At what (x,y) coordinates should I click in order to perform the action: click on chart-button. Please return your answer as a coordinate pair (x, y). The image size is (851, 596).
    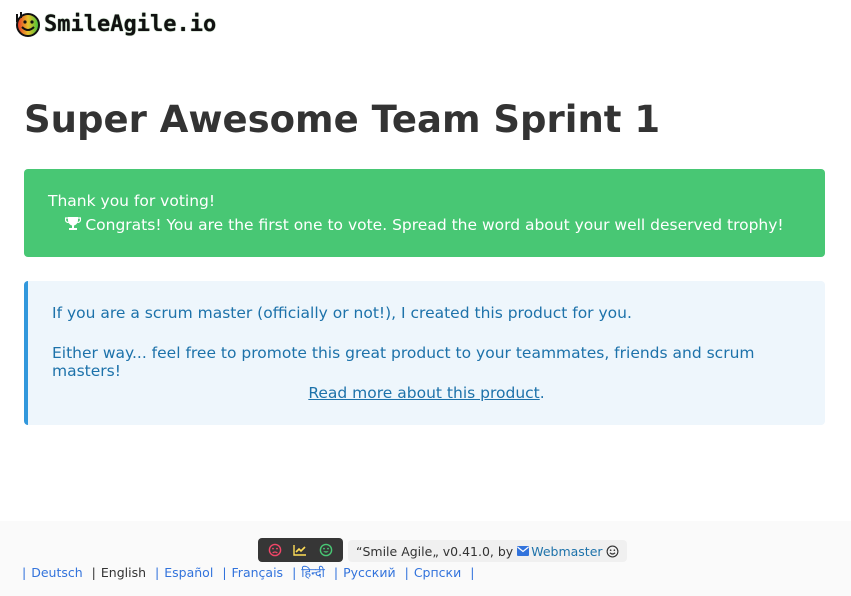
    Looking at the image, I should click on (300, 550).